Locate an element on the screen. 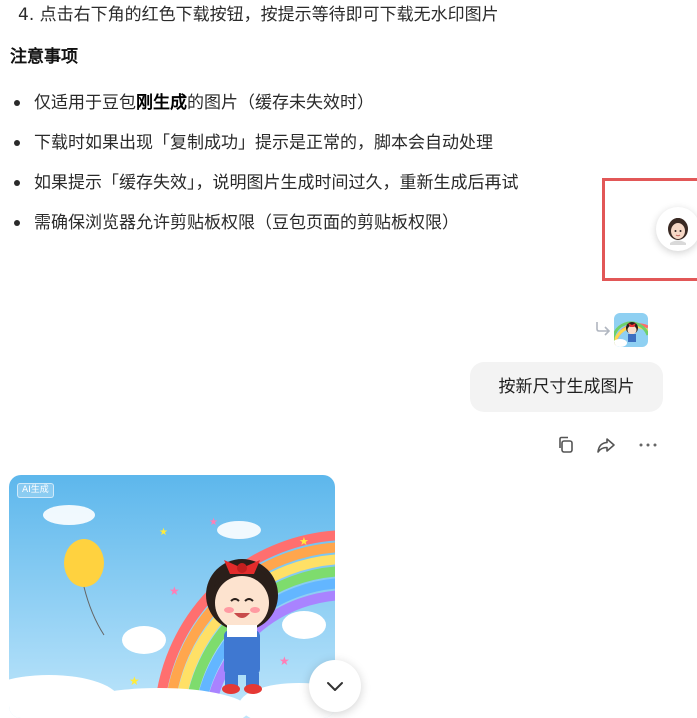 Image resolution: width=697 pixels, height=718 pixels. share-icon is located at coordinates (606, 445).